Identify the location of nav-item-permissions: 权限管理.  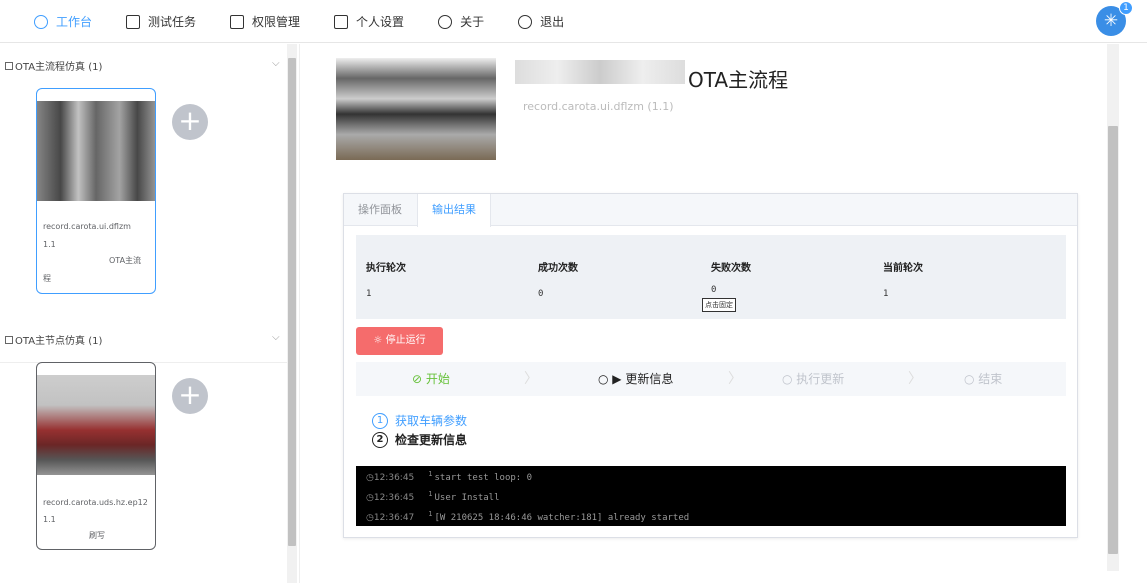
(265, 21).